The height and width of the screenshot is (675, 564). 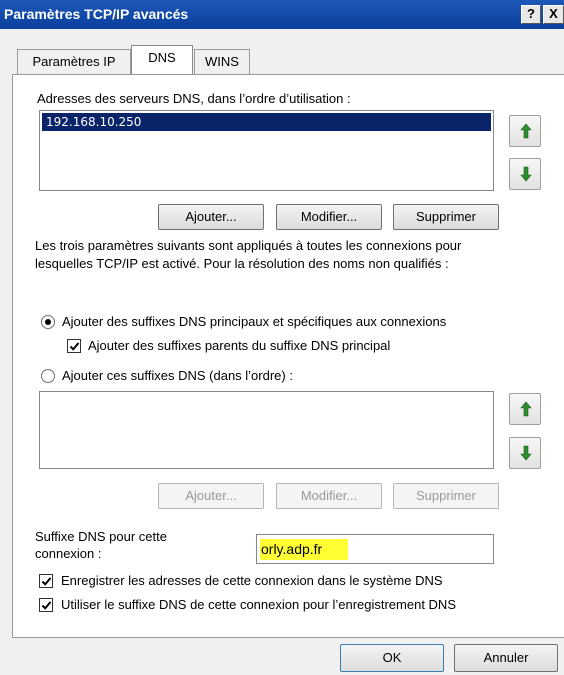 What do you see at coordinates (506, 658) in the screenshot?
I see `cancel-button: Annuler` at bounding box center [506, 658].